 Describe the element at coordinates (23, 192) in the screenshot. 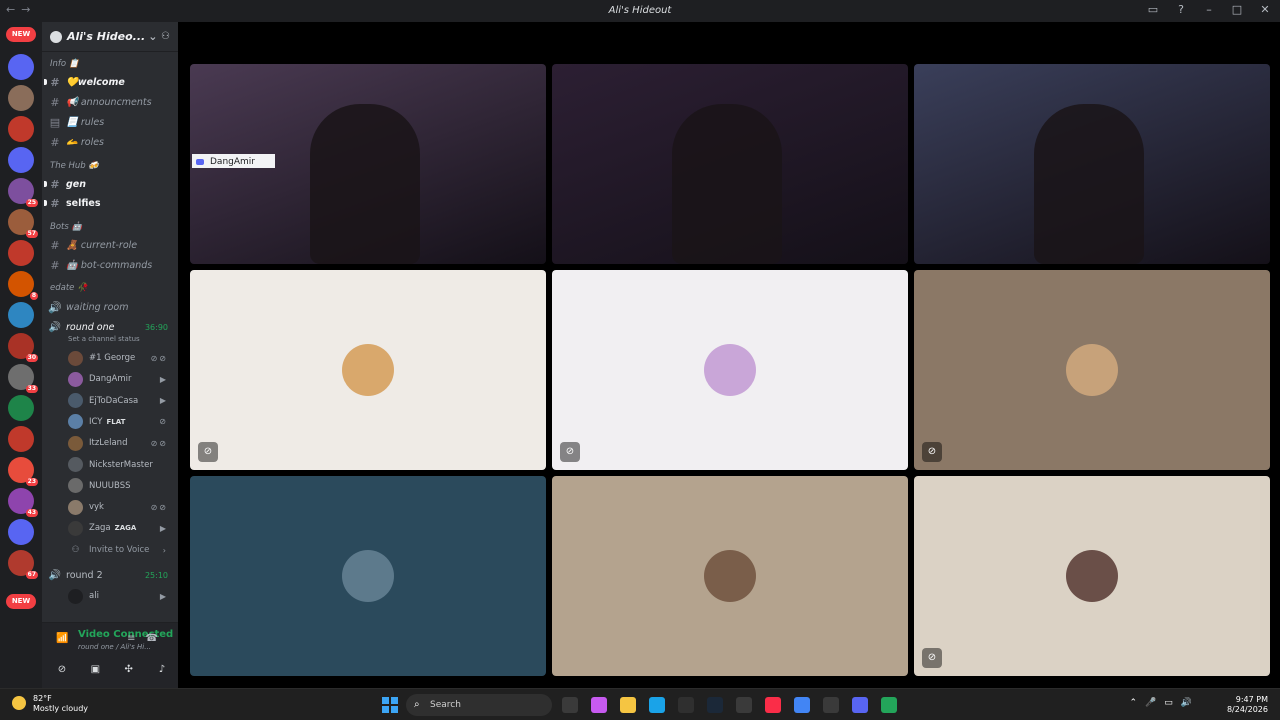

I see `server-icon: 25` at that location.